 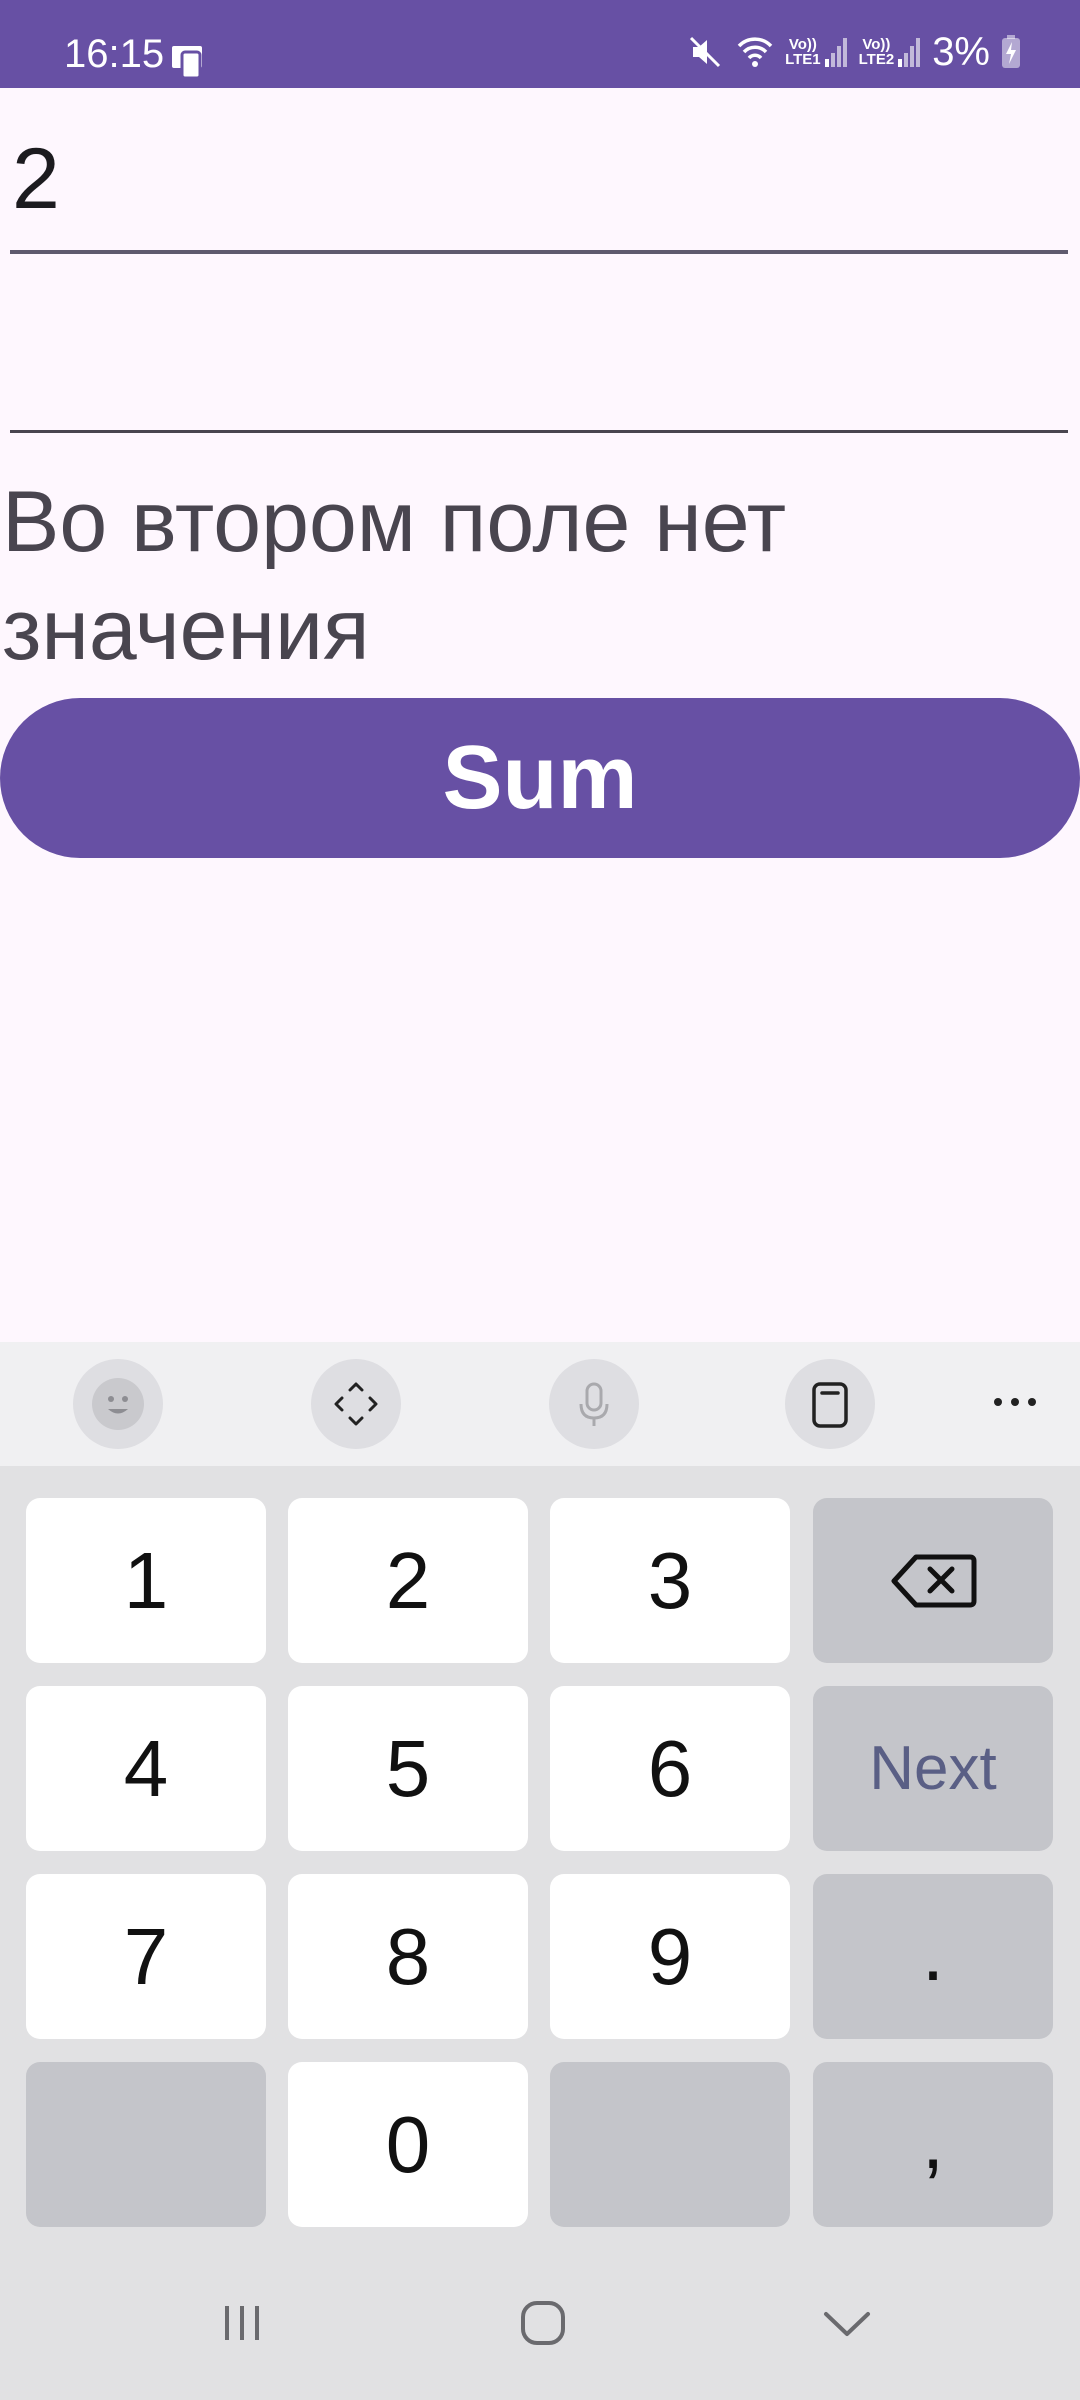 I want to click on keyboard-toolbar, so click(x=540, y=1404).